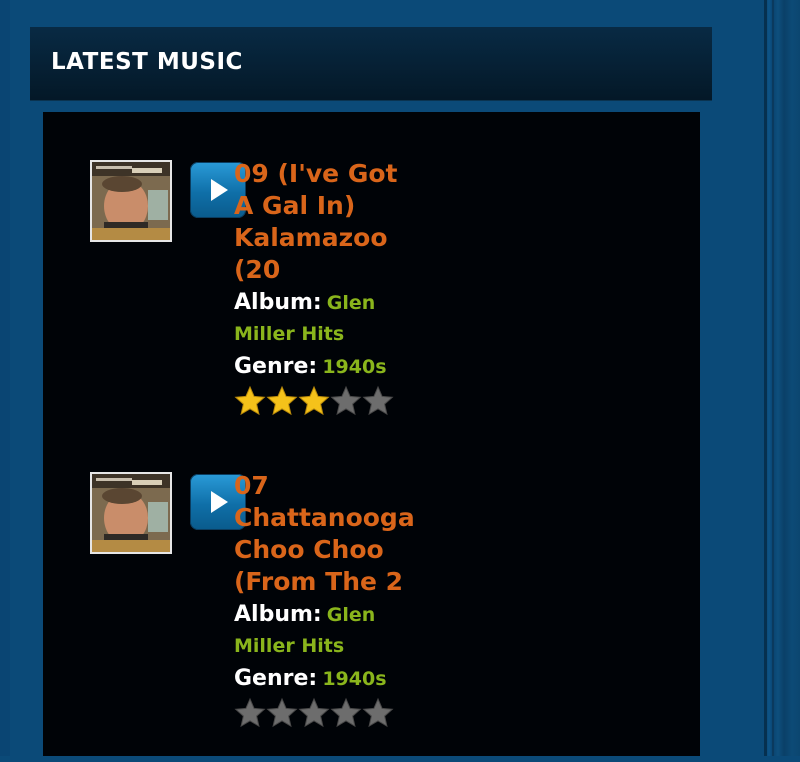  What do you see at coordinates (782, 378) in the screenshot?
I see `page-right-border` at bounding box center [782, 378].